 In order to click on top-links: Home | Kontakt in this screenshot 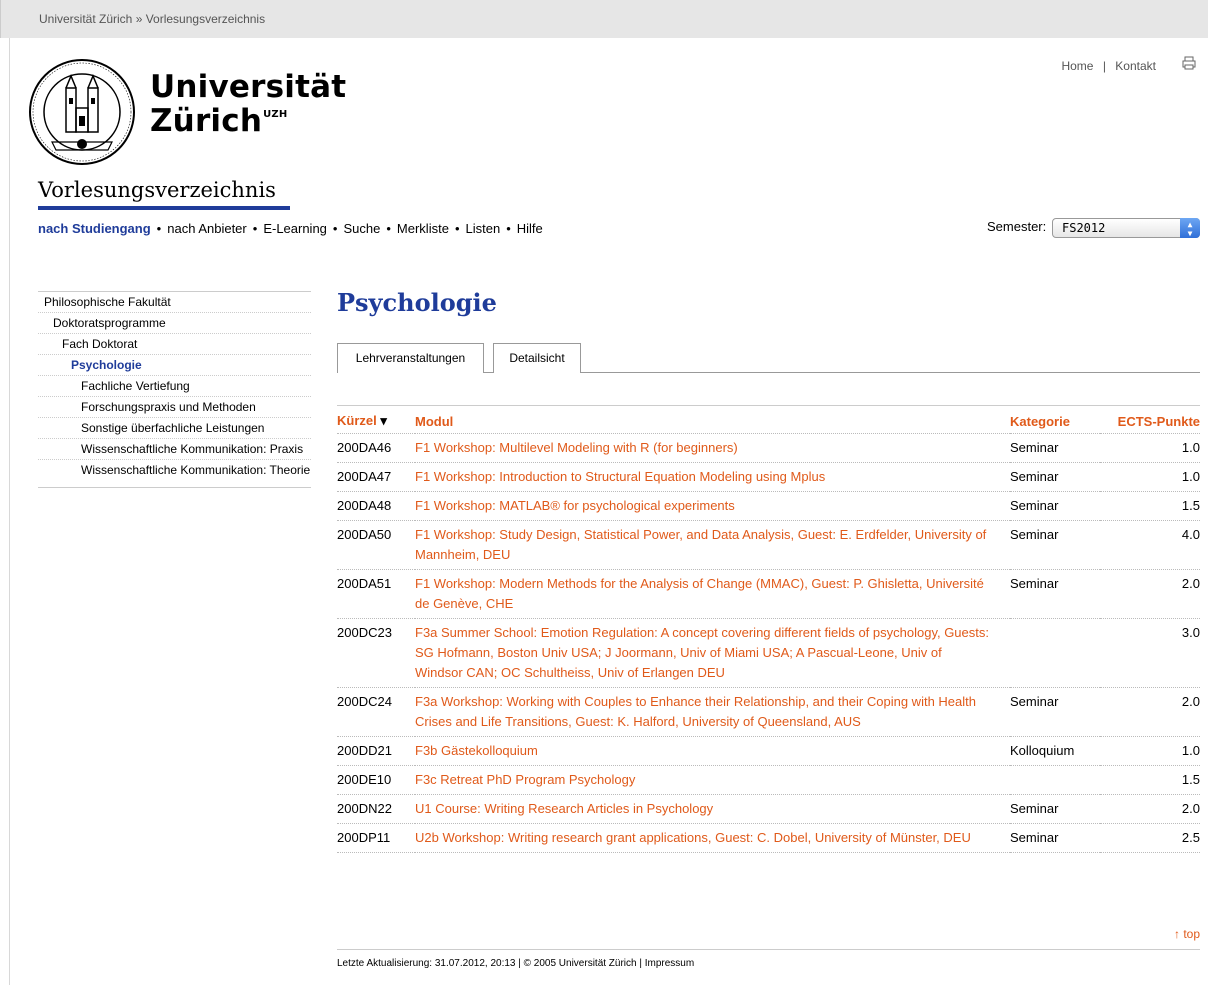, I will do `click(1108, 66)`.